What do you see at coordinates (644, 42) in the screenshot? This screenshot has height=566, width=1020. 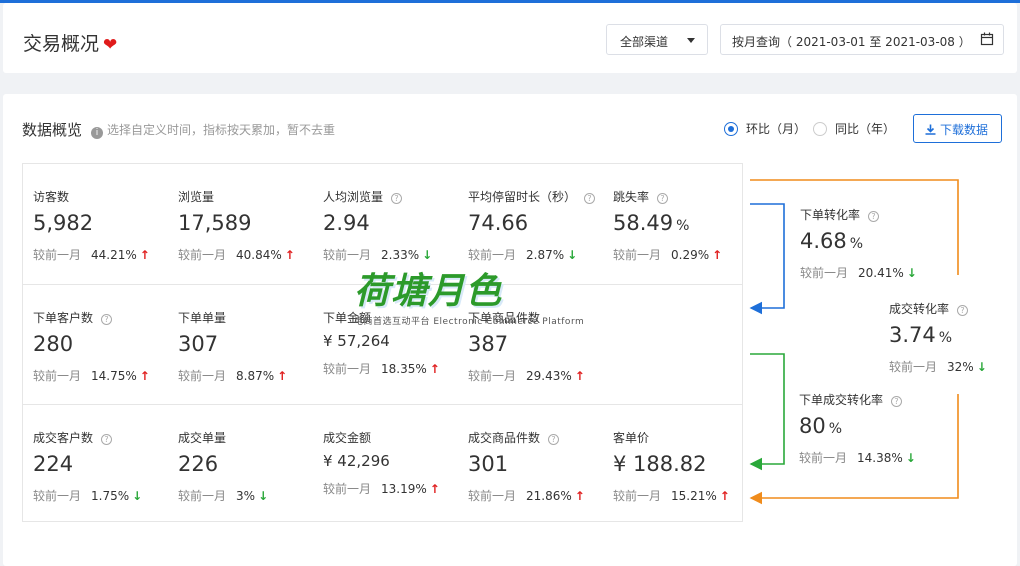 I see `channel-select-value: 全部渠道` at bounding box center [644, 42].